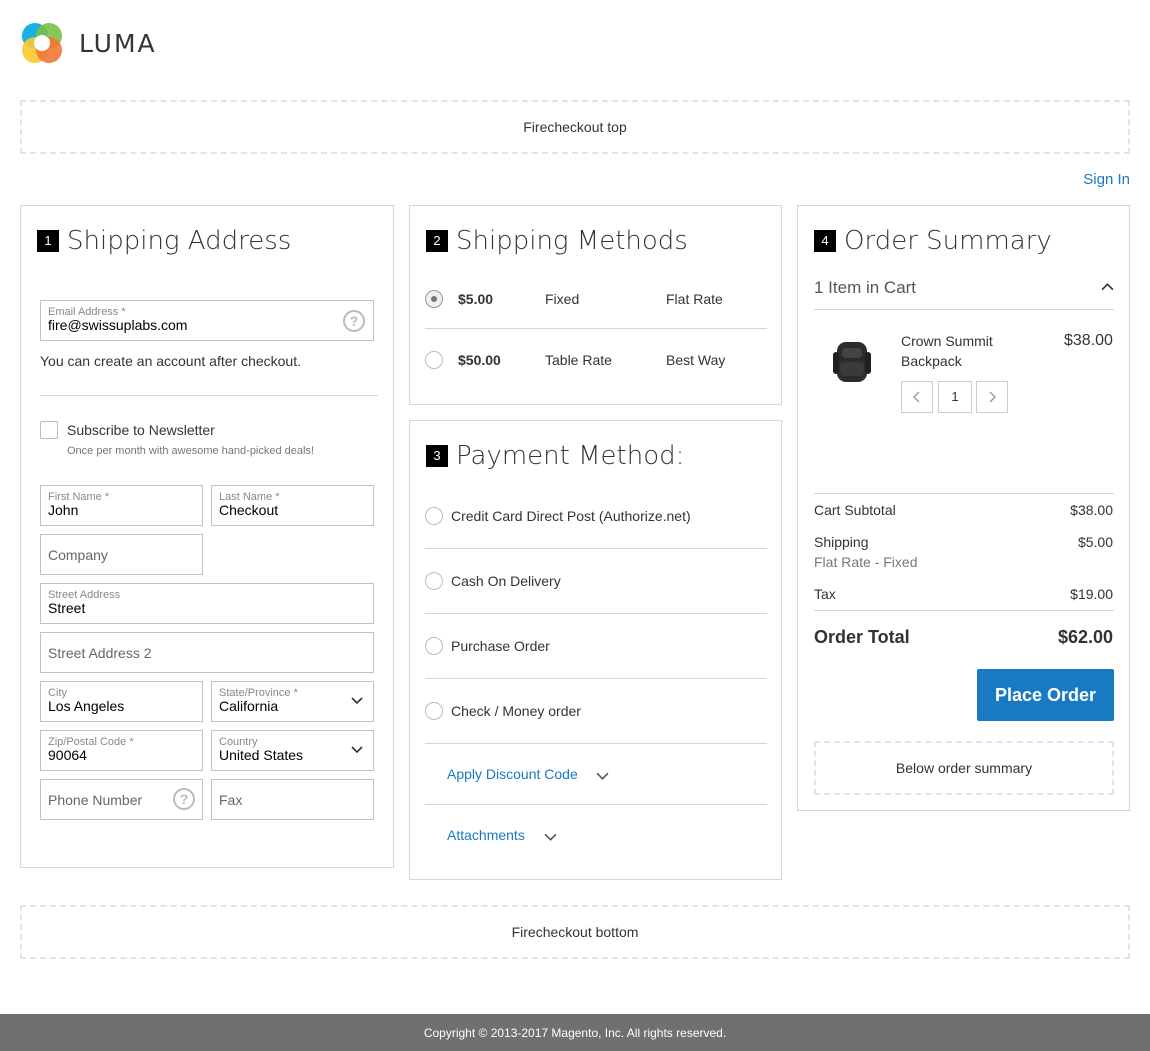  Describe the element at coordinates (866, 562) in the screenshot. I see `shipping-method-name: Flat Rate - Fixed` at that location.